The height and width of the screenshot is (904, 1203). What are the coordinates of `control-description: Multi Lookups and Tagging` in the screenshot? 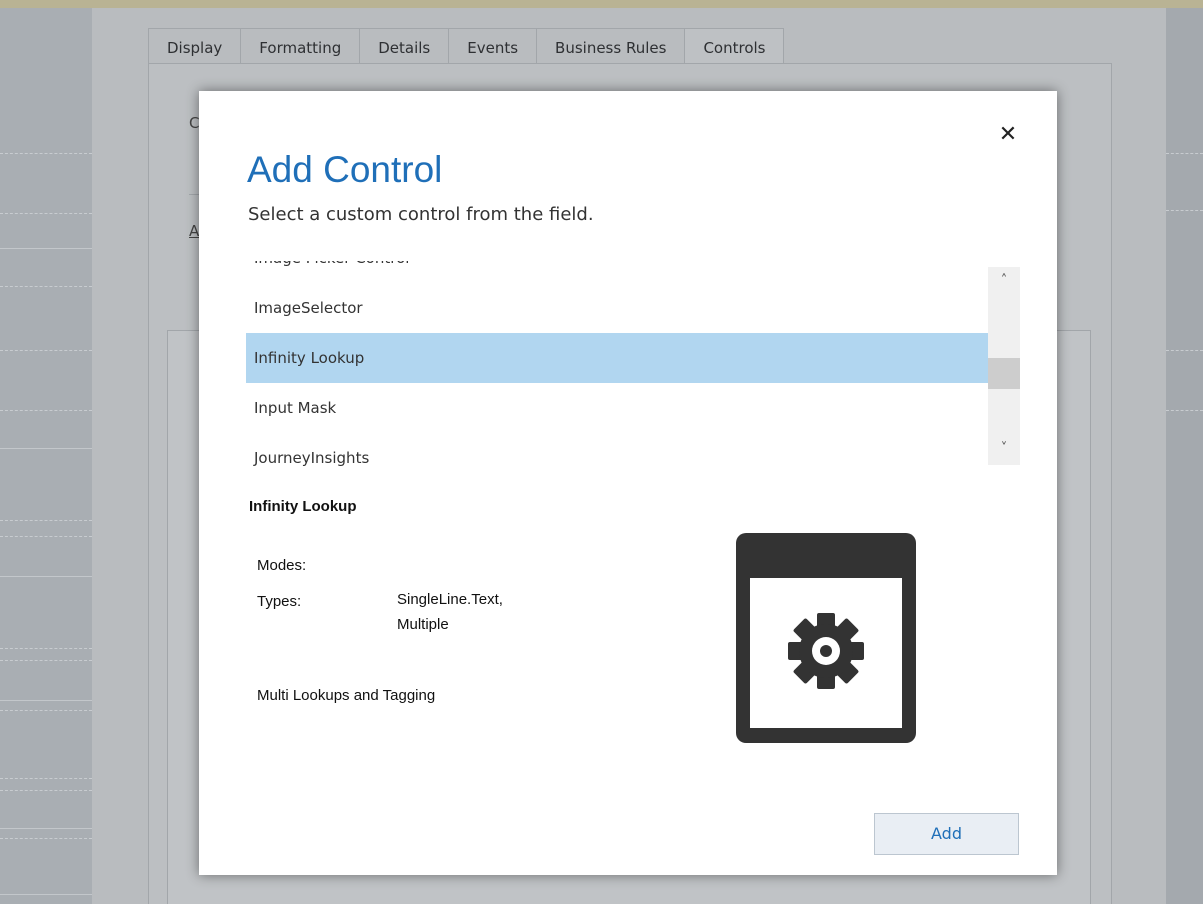 It's located at (346, 695).